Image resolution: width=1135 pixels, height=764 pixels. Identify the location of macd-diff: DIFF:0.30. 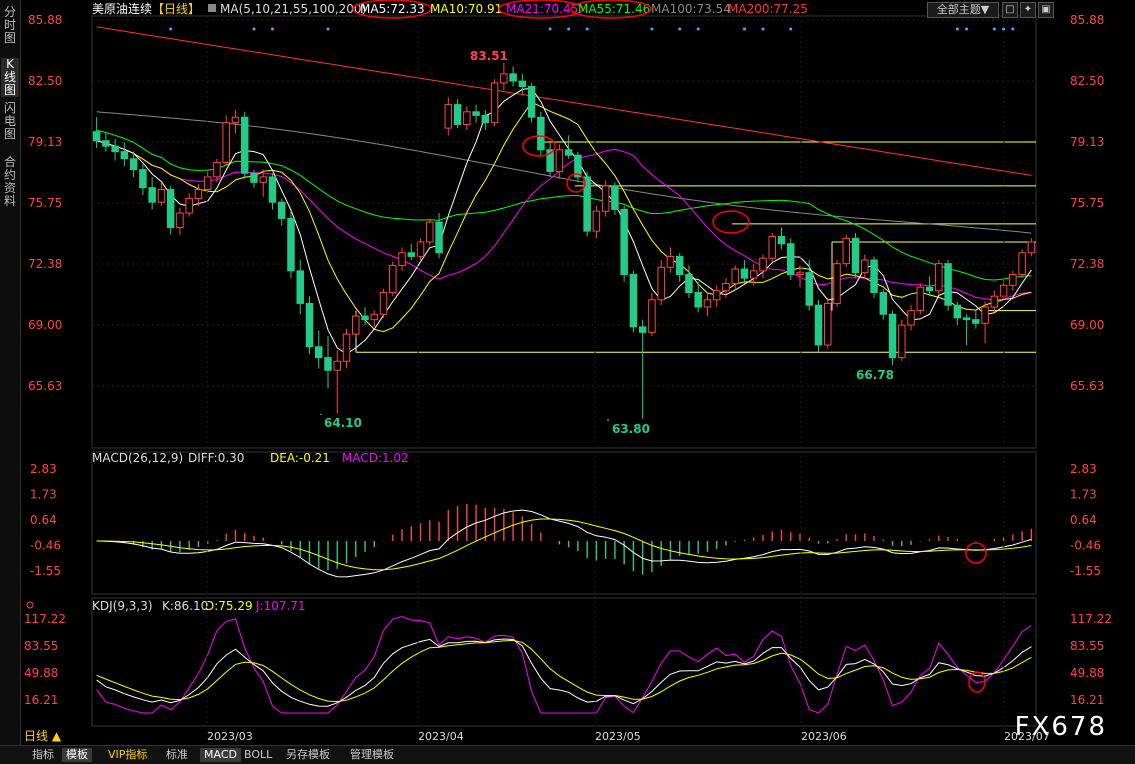
(216, 458).